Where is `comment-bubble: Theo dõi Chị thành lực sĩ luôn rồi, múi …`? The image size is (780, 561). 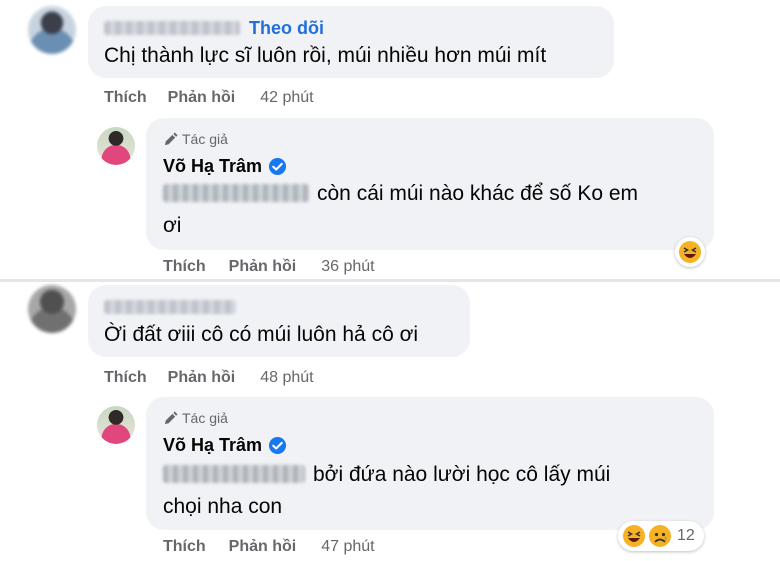
comment-bubble: Theo dõi Chị thành lực sĩ luôn rồi, múi … is located at coordinates (351, 42).